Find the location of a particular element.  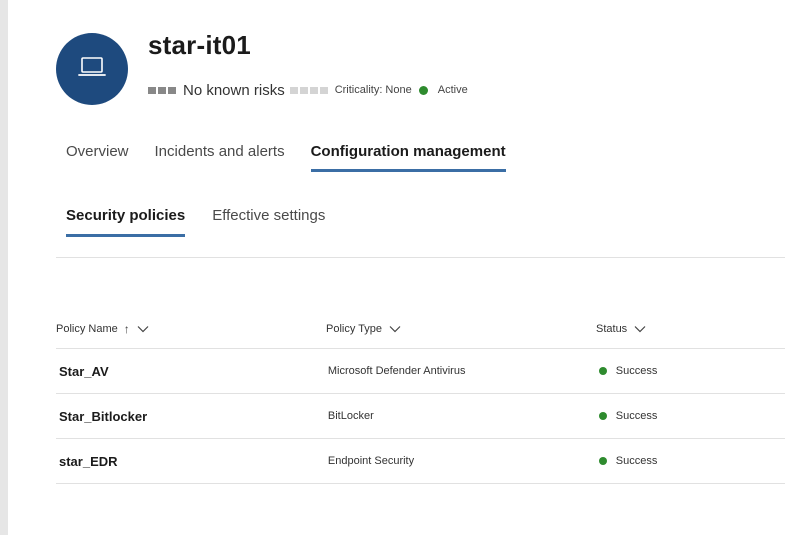

subtab-effective-settings: Effective settings is located at coordinates (268, 220).